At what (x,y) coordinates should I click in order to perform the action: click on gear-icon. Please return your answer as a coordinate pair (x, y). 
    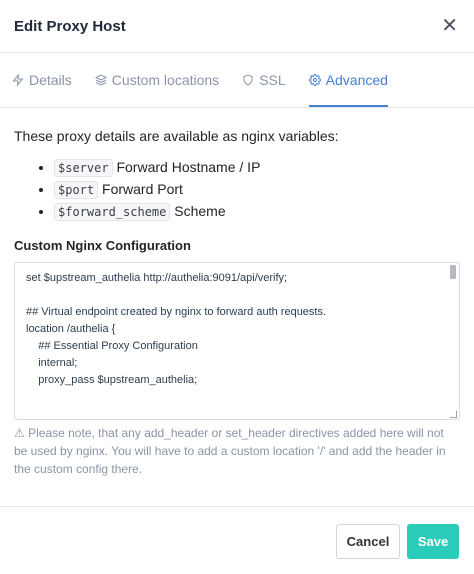
    Looking at the image, I should click on (314, 79).